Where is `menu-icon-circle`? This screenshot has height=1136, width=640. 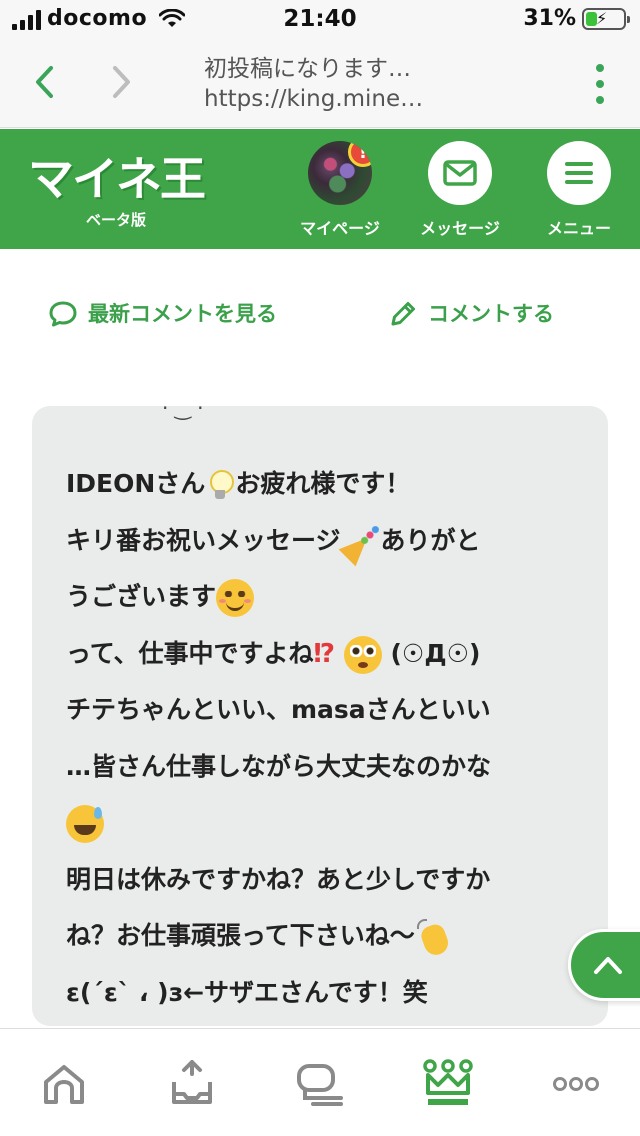
menu-icon-circle is located at coordinates (579, 173).